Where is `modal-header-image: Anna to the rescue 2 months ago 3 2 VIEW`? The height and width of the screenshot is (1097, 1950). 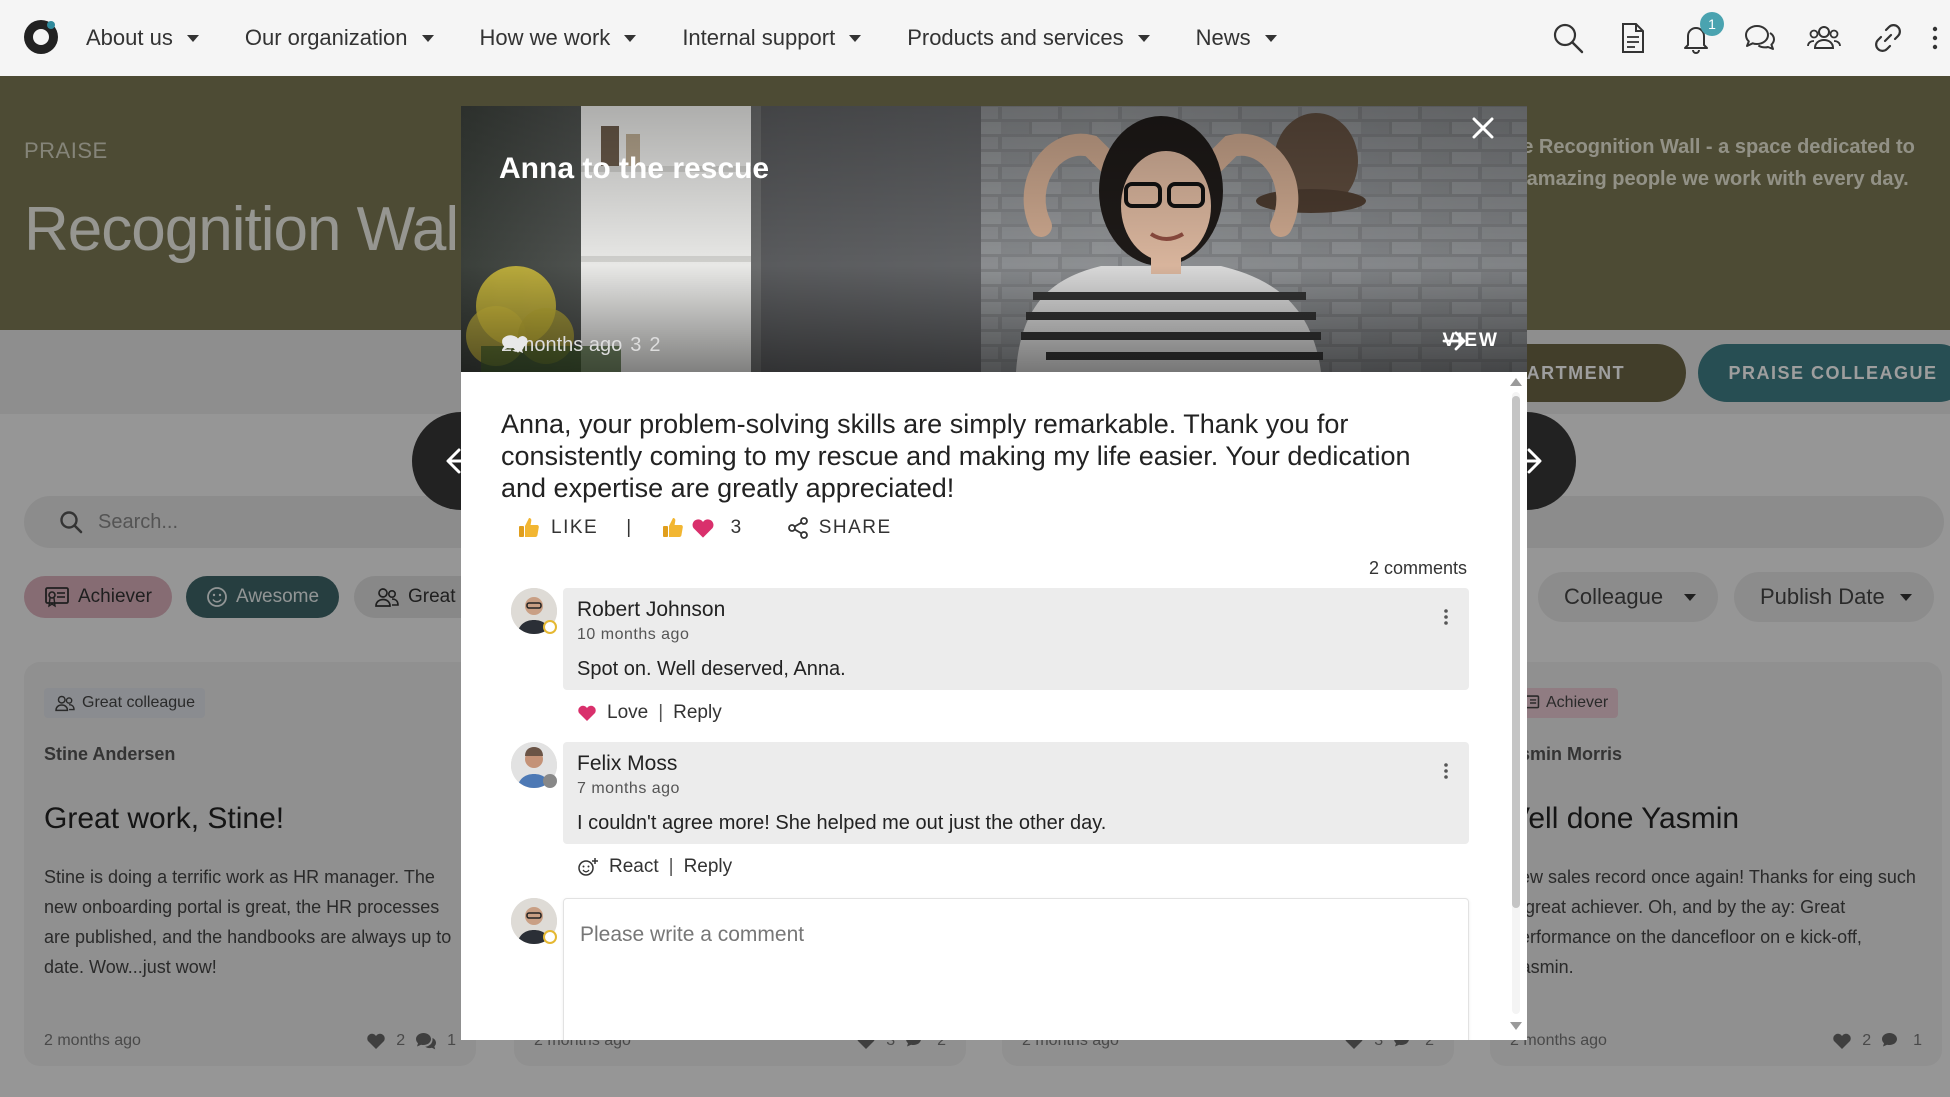 modal-header-image: Anna to the rescue 2 months ago 3 2 VIEW is located at coordinates (994, 239).